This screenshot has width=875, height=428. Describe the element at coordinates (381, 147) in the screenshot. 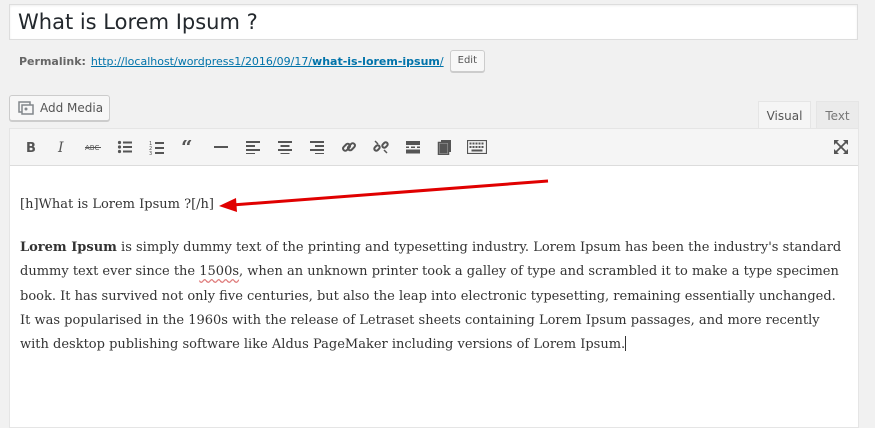

I see `remove-link-icon` at that location.